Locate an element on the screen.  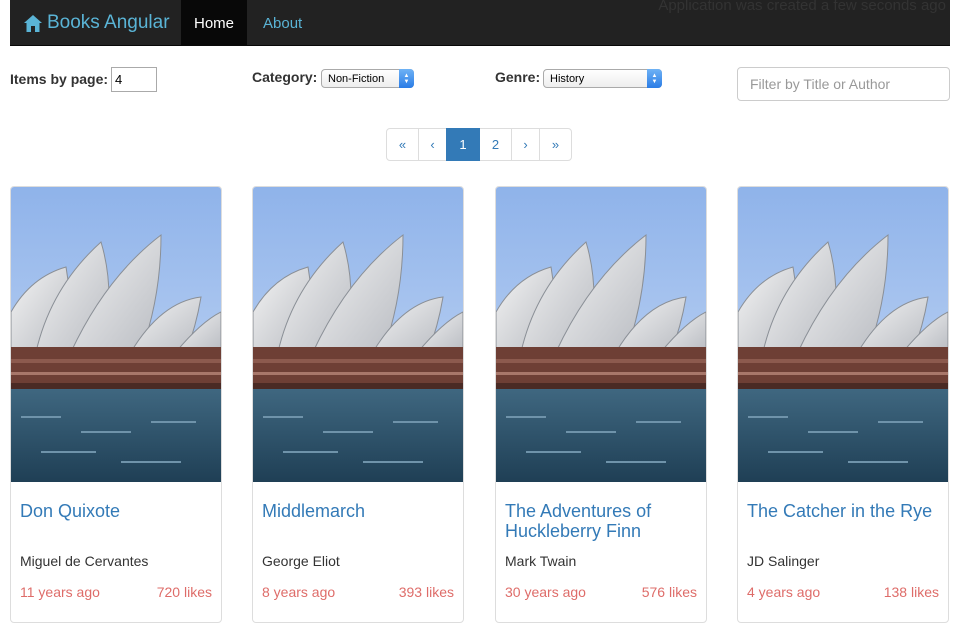
nav-about: About is located at coordinates (282, 23).